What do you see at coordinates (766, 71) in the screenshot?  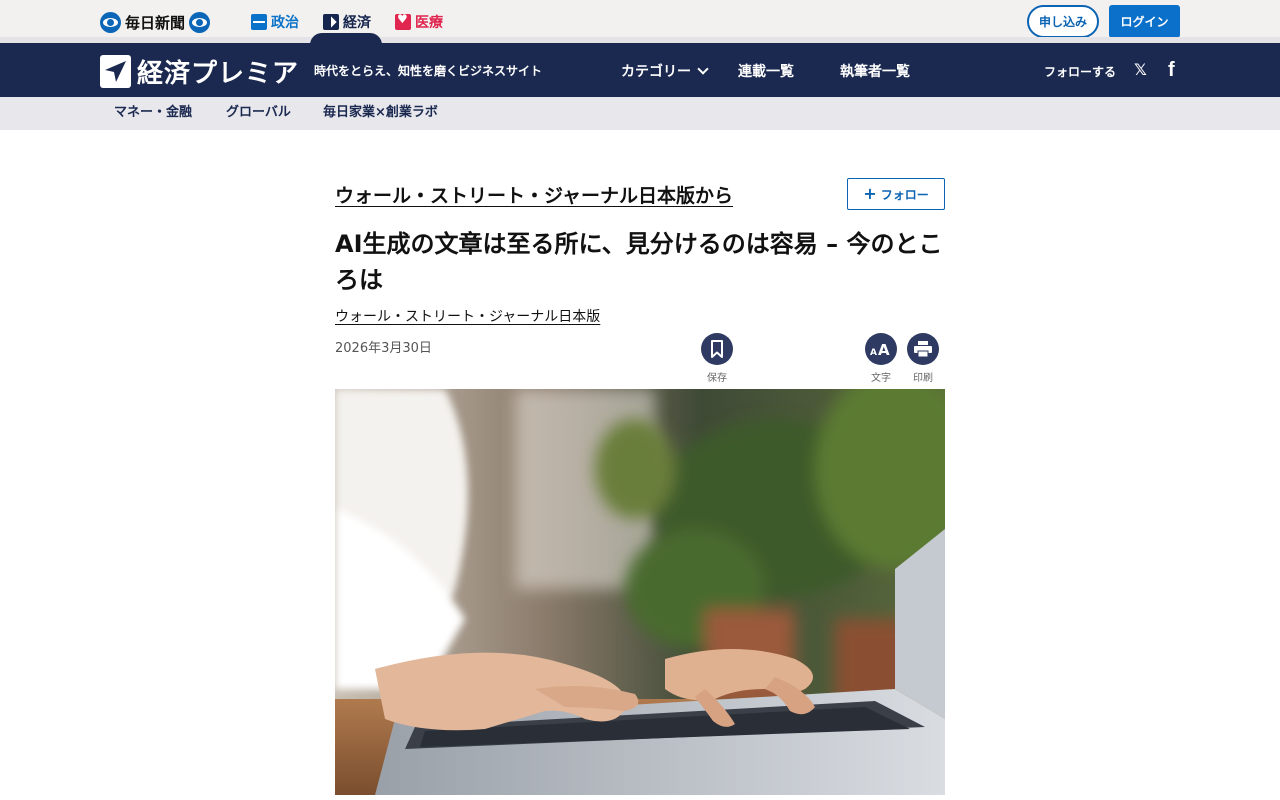 I see `nav-series-list: 連載一覧` at bounding box center [766, 71].